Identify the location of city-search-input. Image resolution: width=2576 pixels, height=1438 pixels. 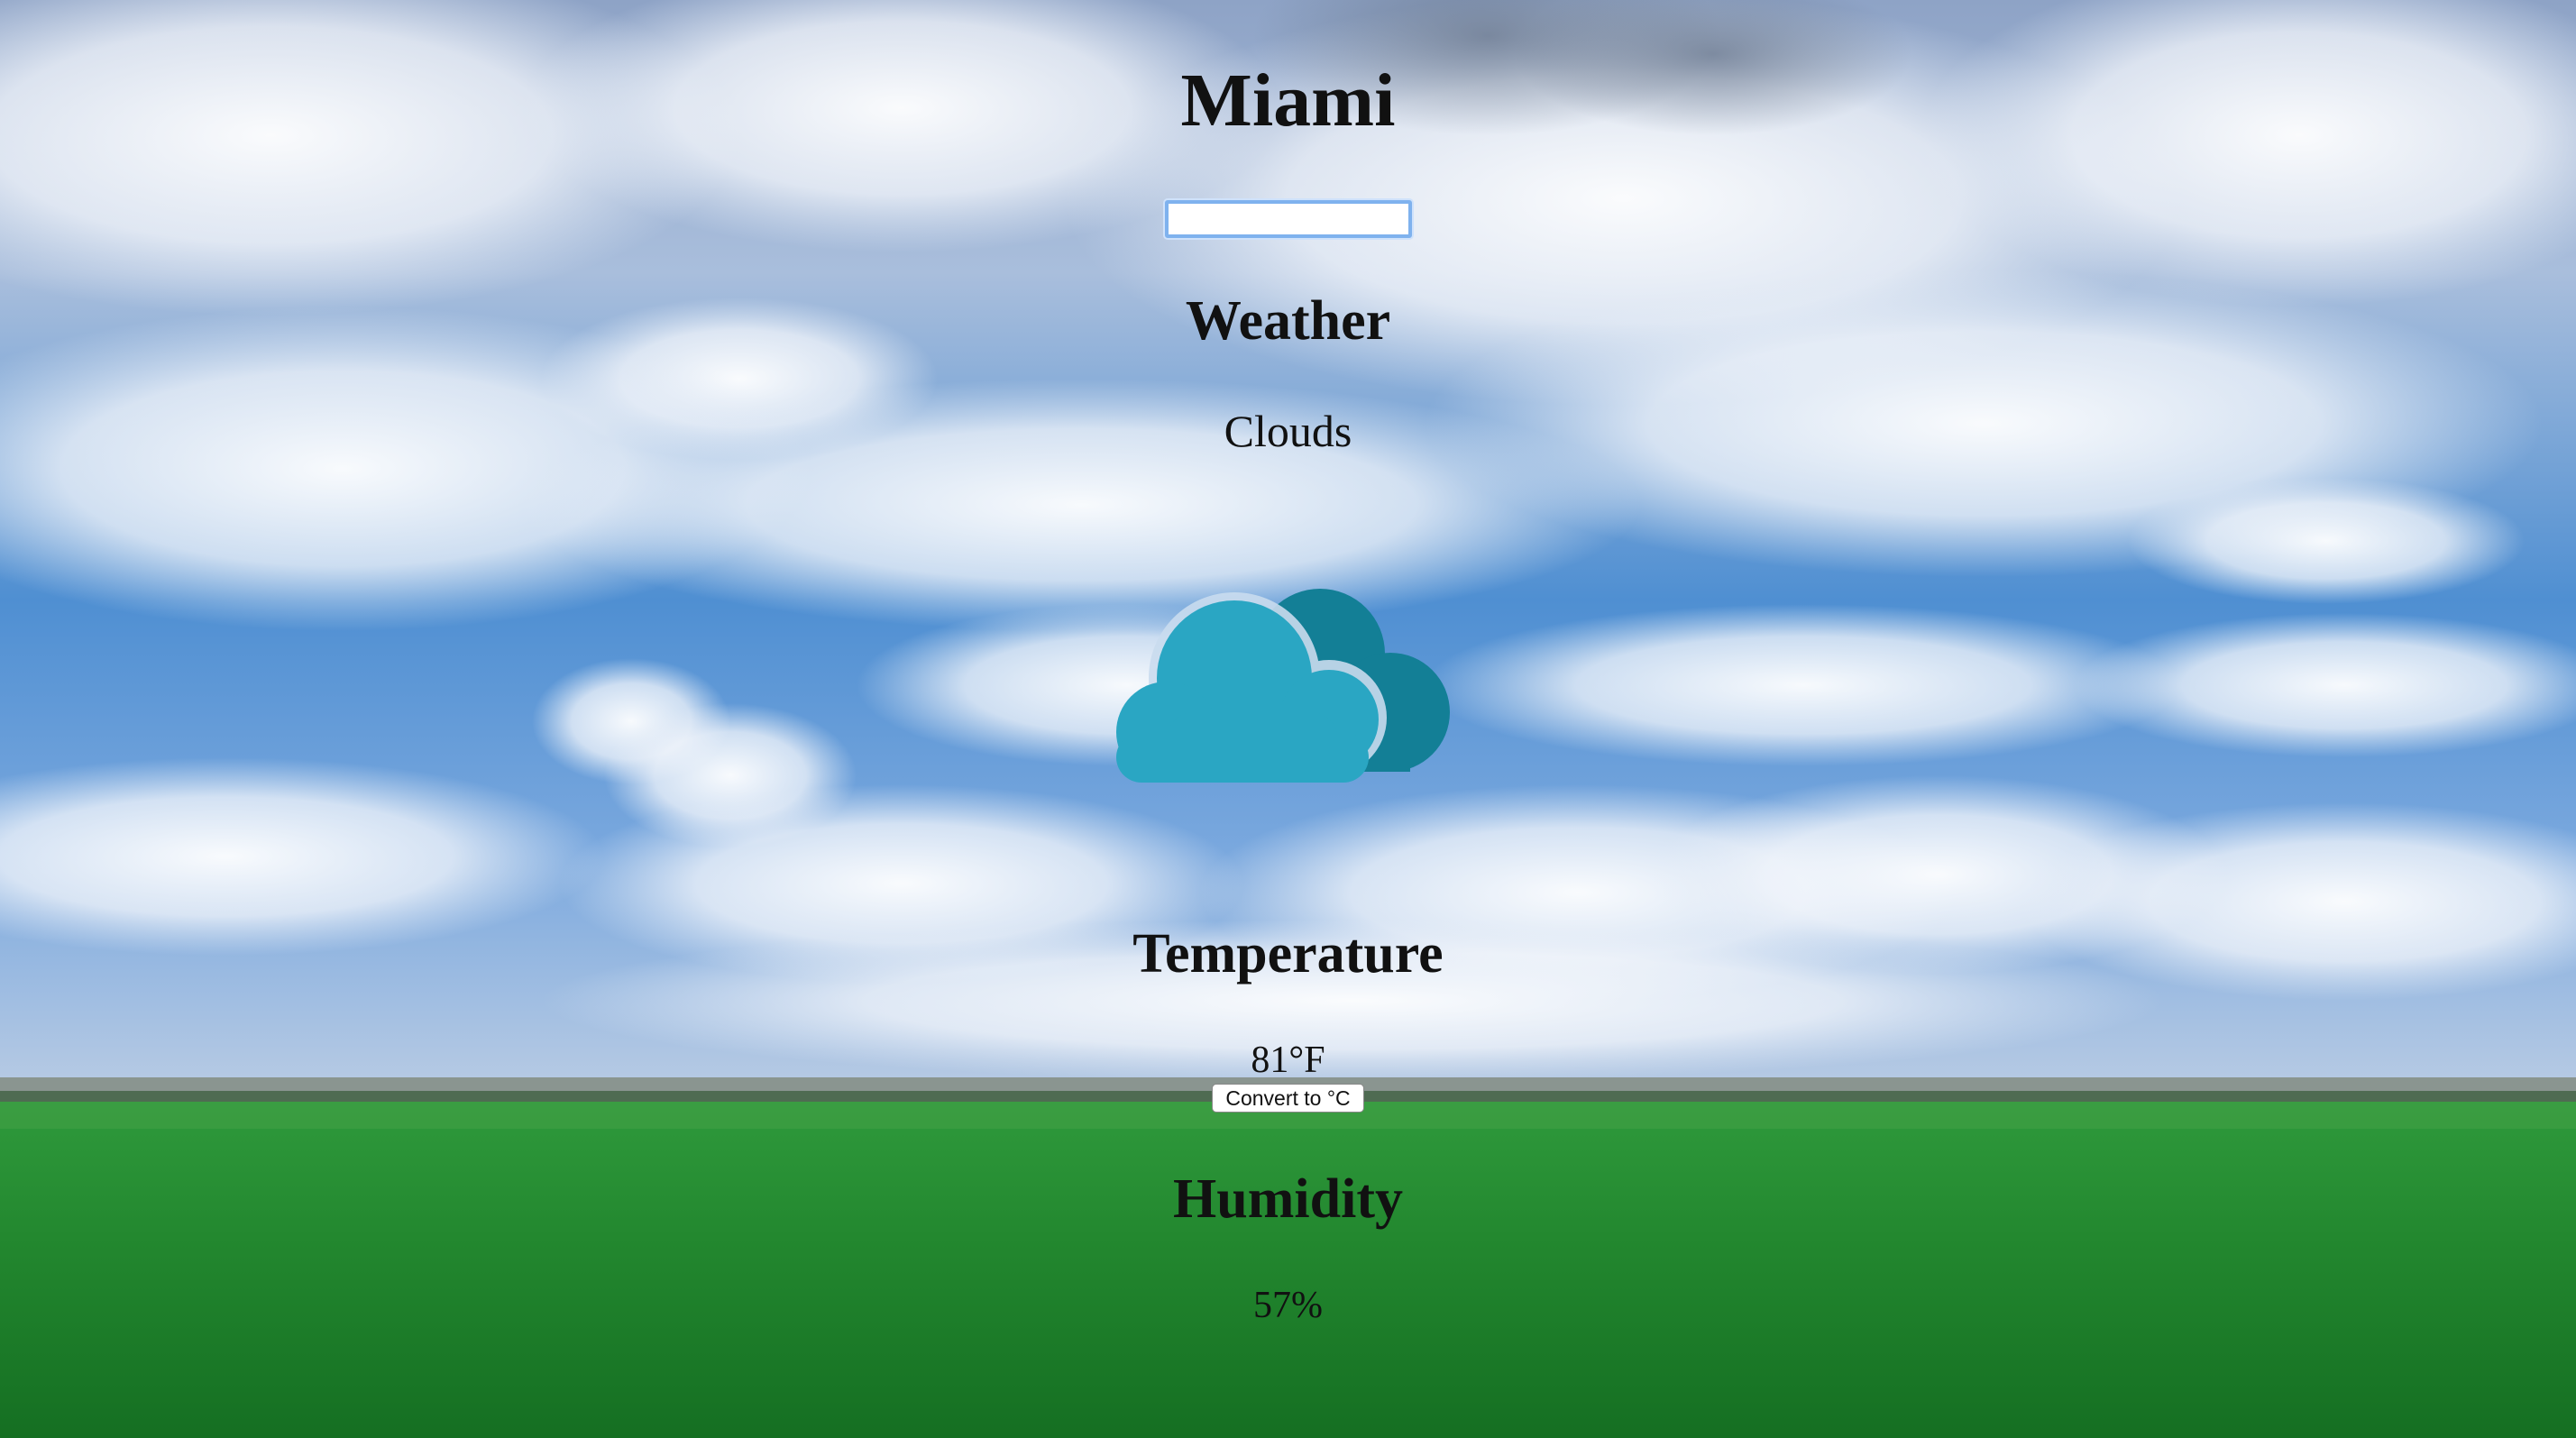
(1288, 219).